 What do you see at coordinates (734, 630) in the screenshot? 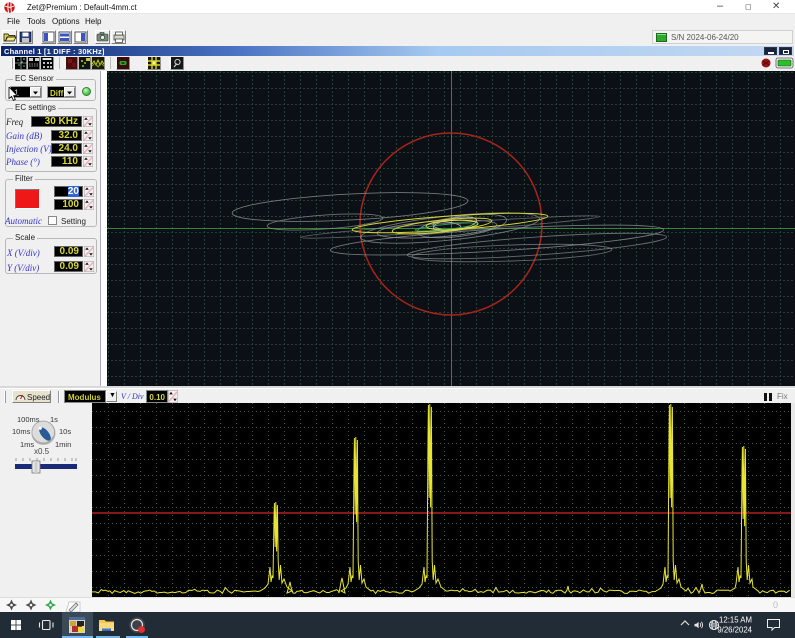
I see `svg-text: 9/26/2024` at bounding box center [734, 630].